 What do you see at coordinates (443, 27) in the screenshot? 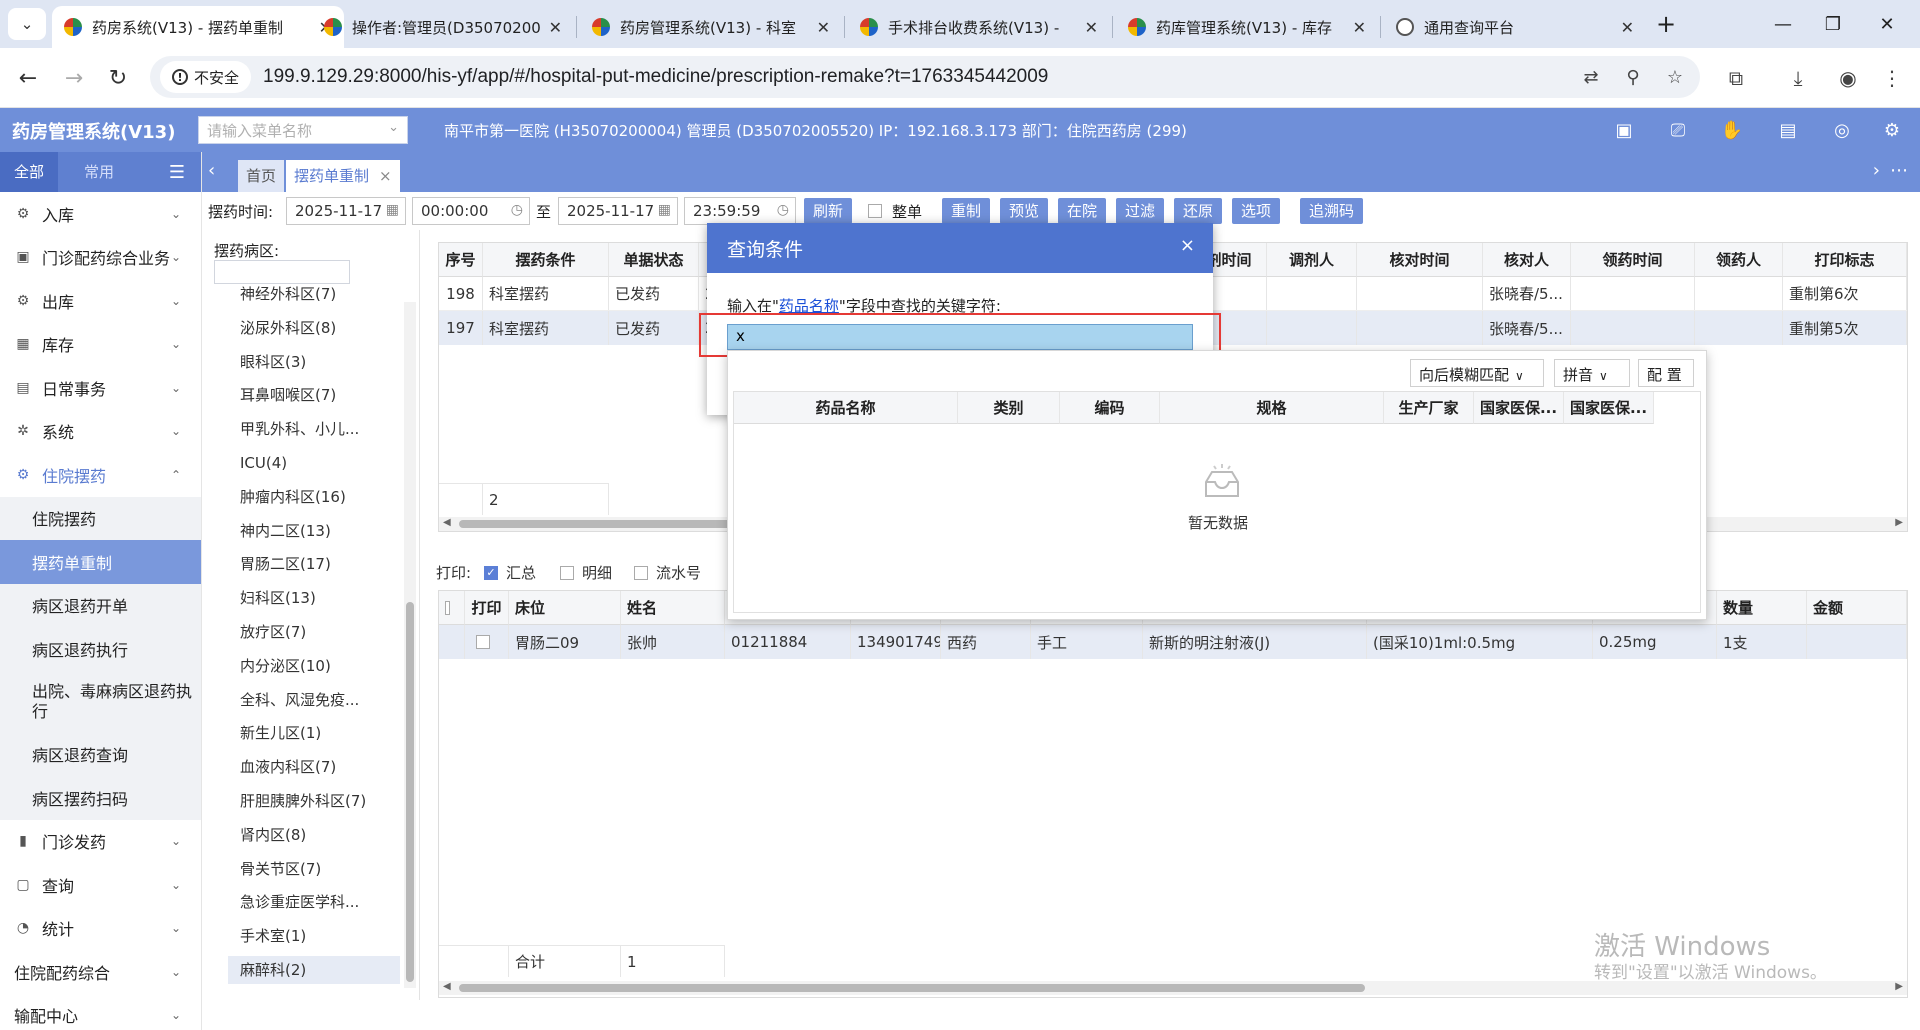
I see `browser-tab-2: 操作者:管理员(D35070200 ✕` at bounding box center [443, 27].